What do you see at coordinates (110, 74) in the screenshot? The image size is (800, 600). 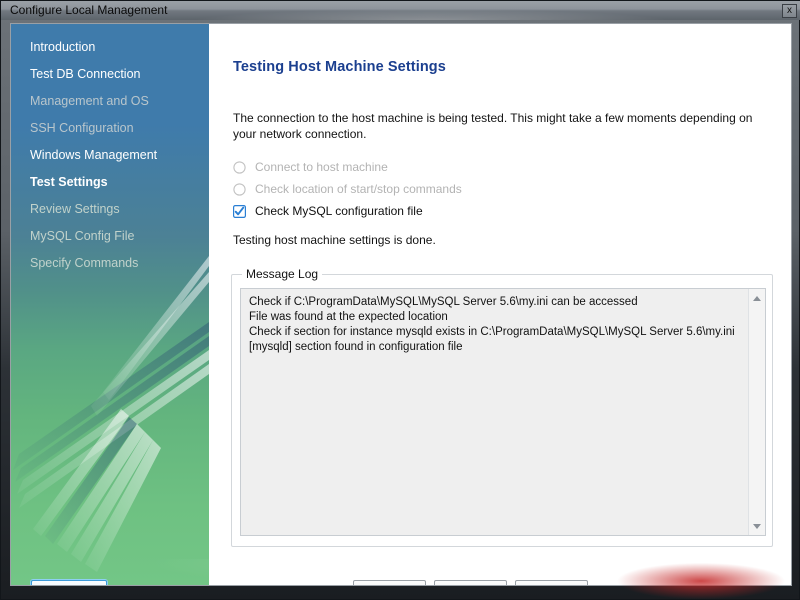 I see `sidebar-item-test-db-connection: Test DB Connection` at bounding box center [110, 74].